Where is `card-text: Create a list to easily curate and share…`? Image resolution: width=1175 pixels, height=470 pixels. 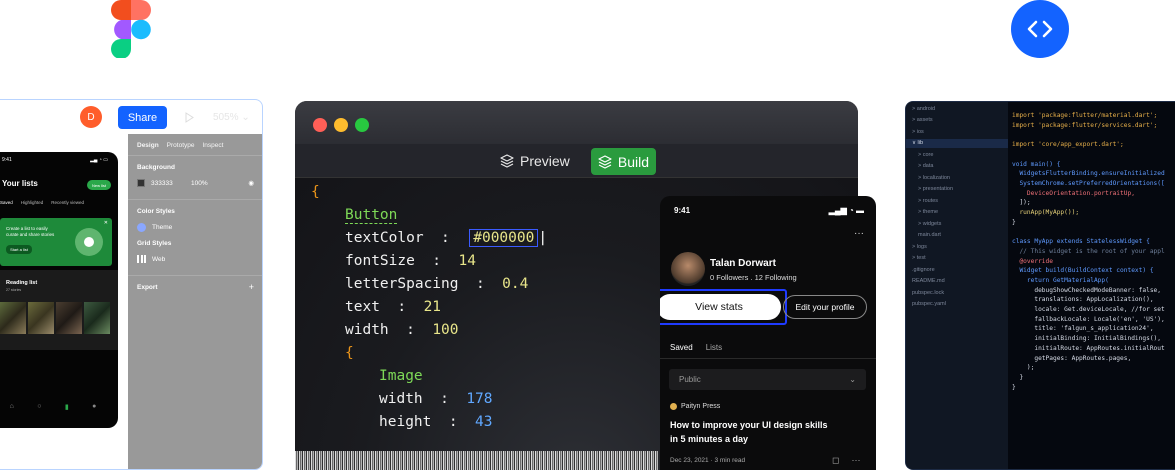
card-text: Create a list to easily curate and share… is located at coordinates (30, 231).